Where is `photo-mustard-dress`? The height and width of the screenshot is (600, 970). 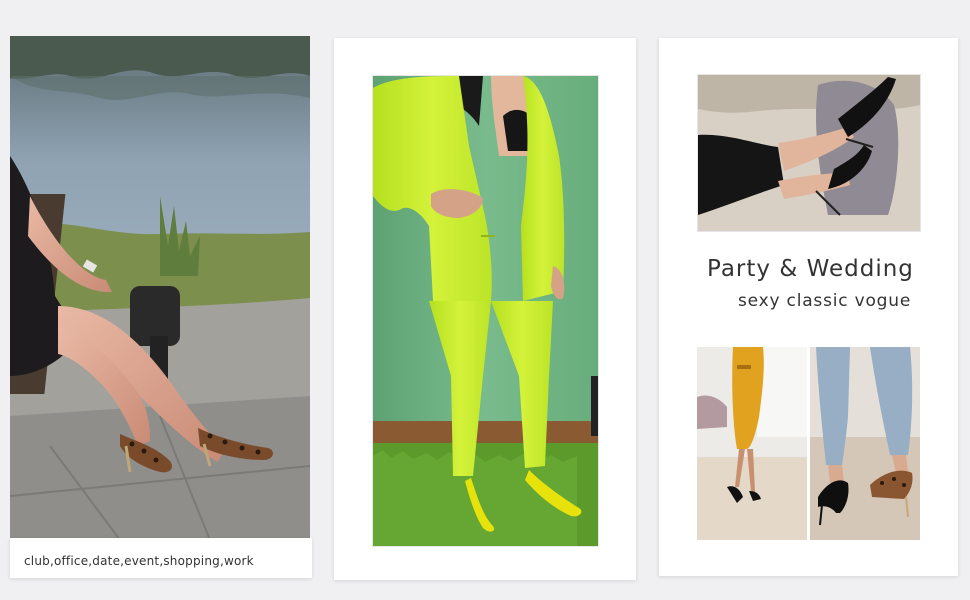
photo-mustard-dress is located at coordinates (752, 443).